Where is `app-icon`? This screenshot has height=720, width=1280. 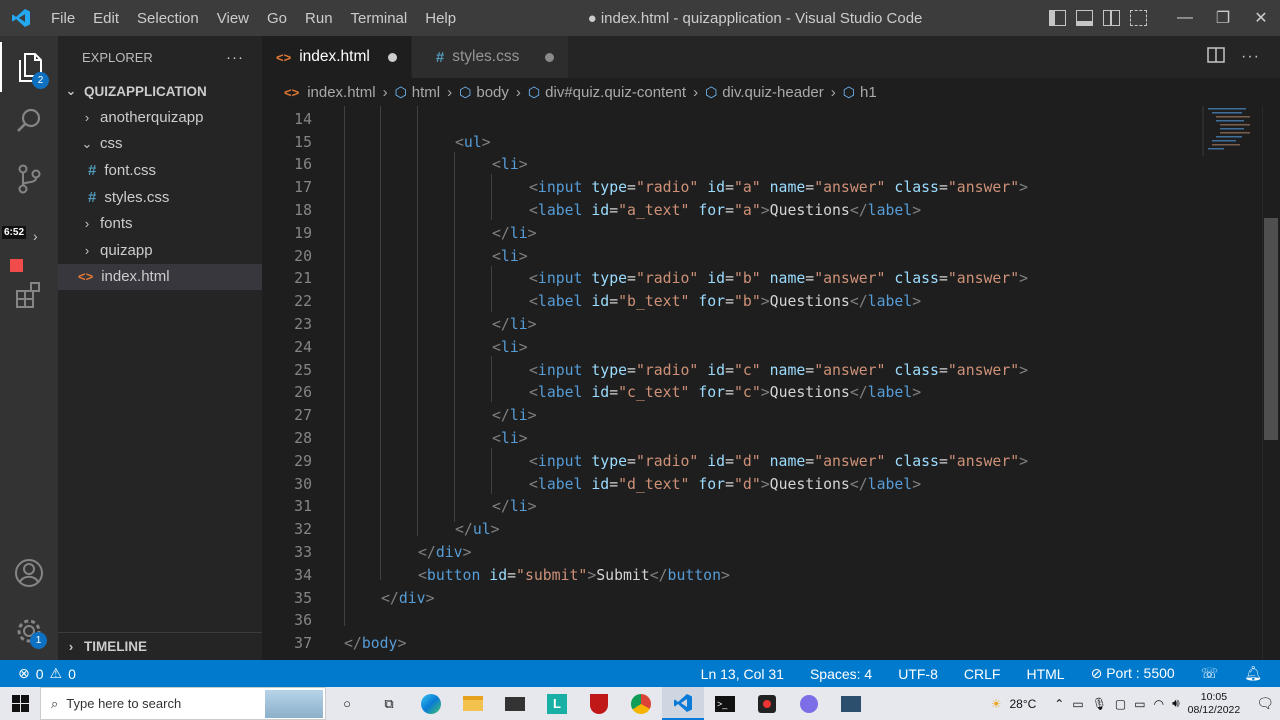 app-icon is located at coordinates (851, 703).